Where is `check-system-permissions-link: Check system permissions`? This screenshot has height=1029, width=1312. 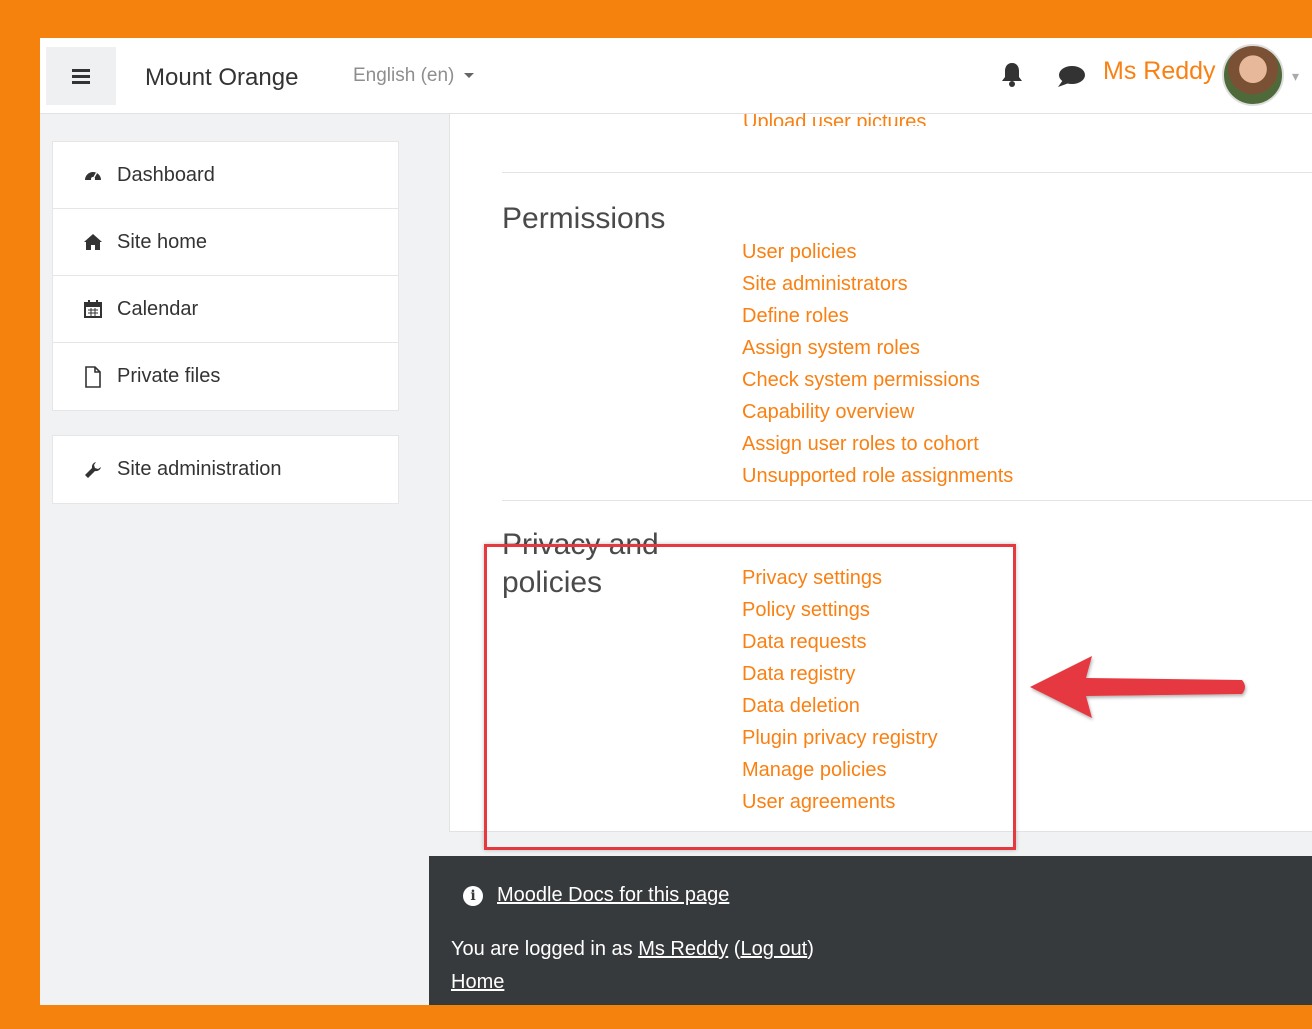
check-system-permissions-link: Check system permissions is located at coordinates (877, 380).